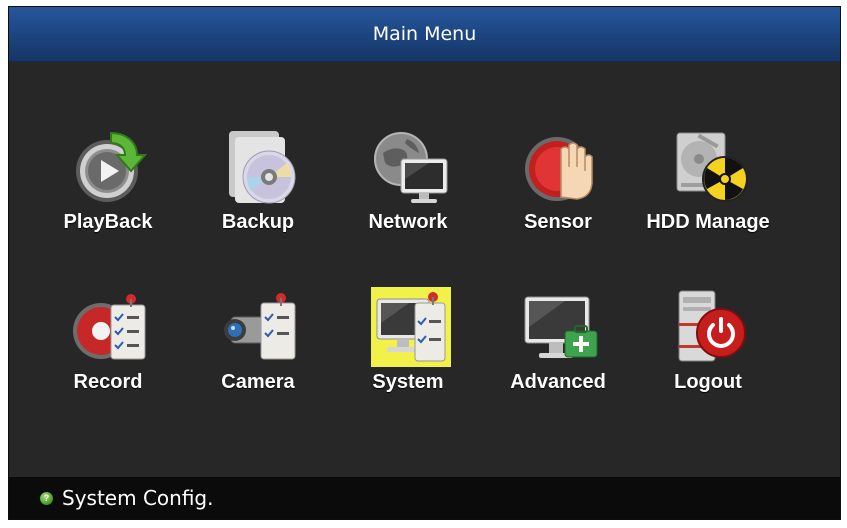  I want to click on menu-item-label: PlayBack, so click(108, 222).